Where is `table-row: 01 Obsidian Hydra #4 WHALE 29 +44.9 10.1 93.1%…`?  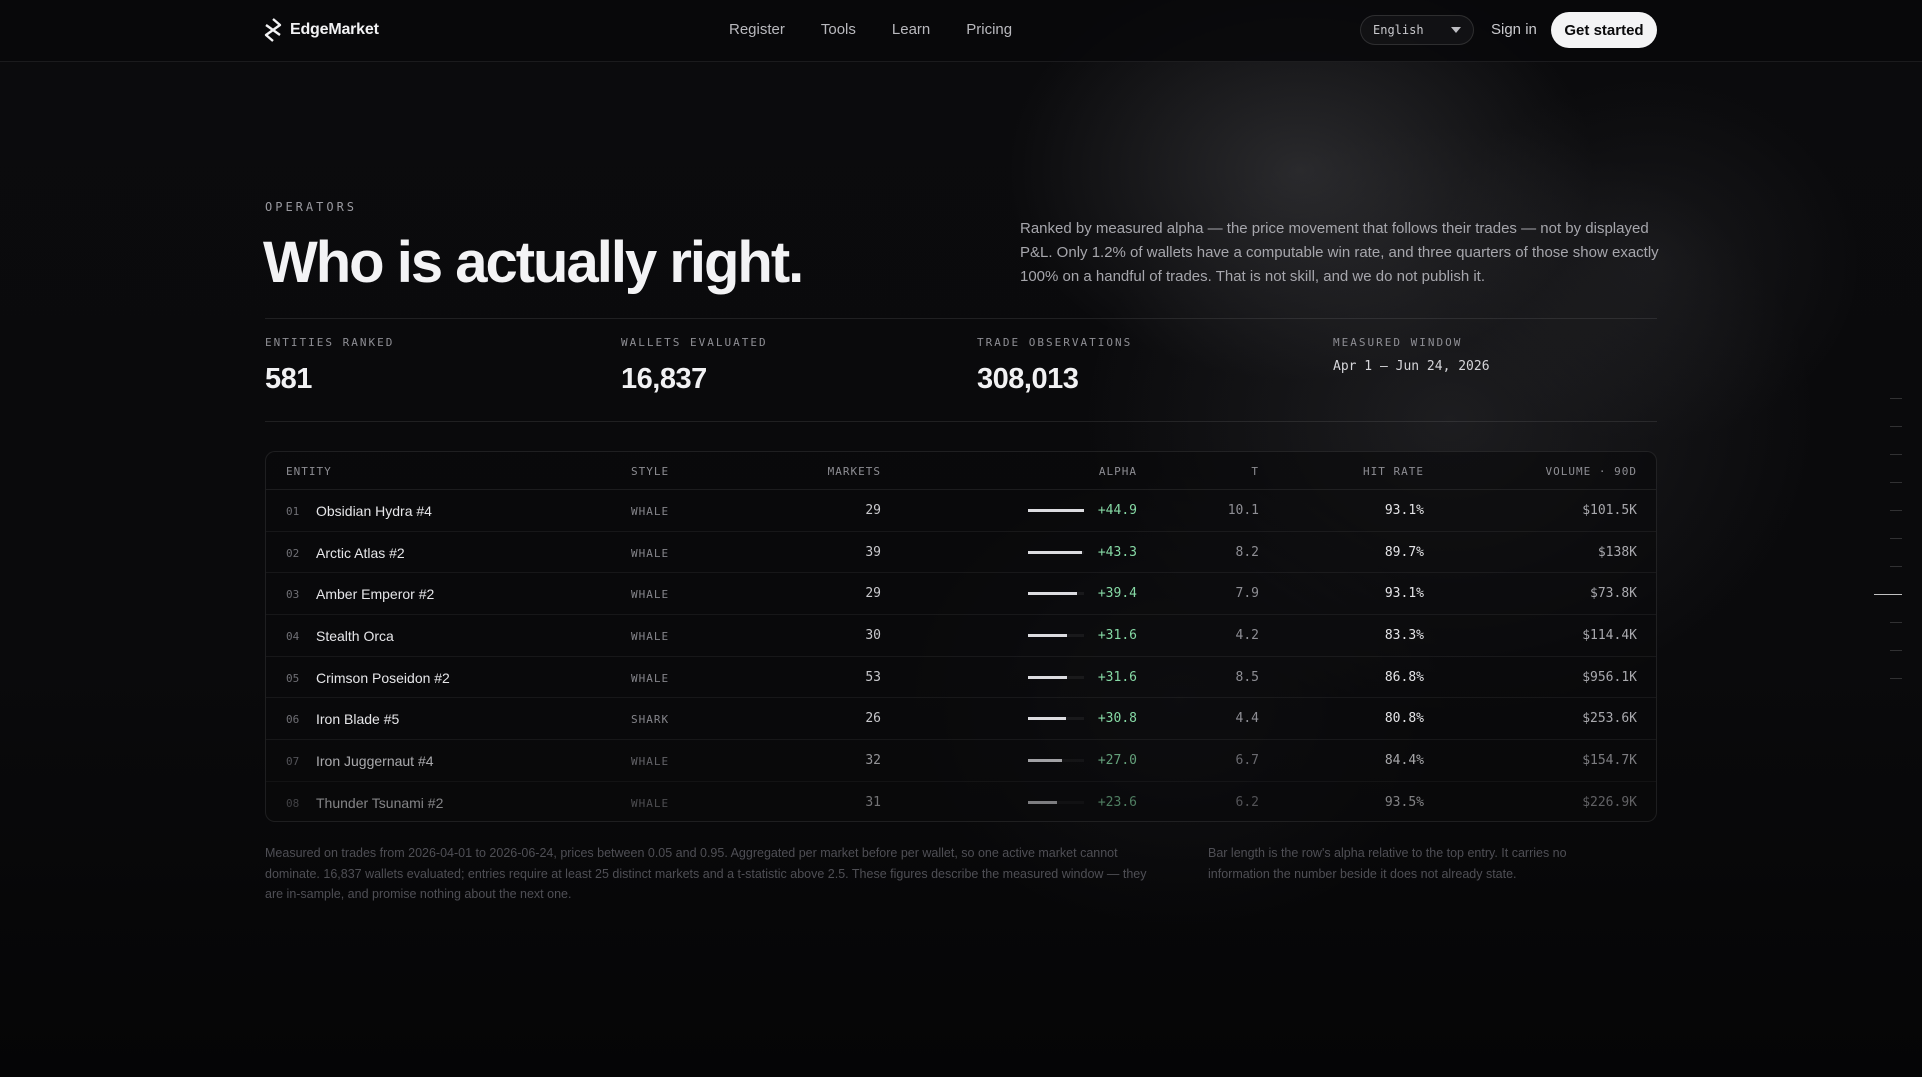 table-row: 01 Obsidian Hydra #4 WHALE 29 +44.9 10.1 93.1%… is located at coordinates (961, 511).